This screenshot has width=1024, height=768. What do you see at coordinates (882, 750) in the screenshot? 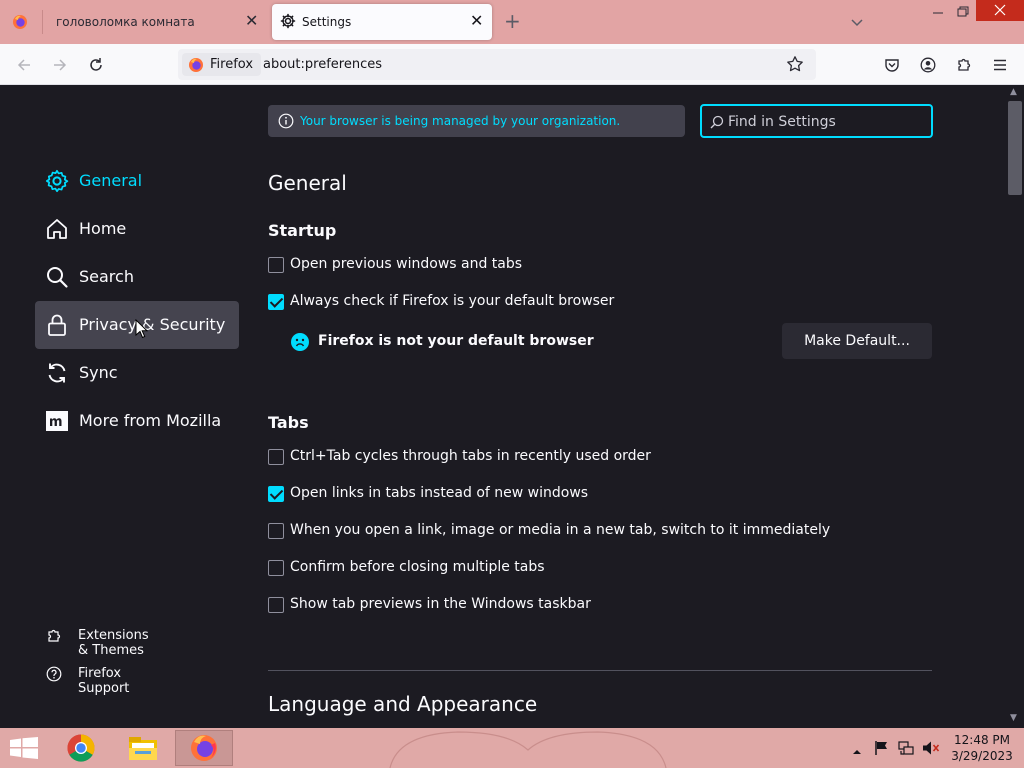
I see `action-center-flag-icon` at bounding box center [882, 750].